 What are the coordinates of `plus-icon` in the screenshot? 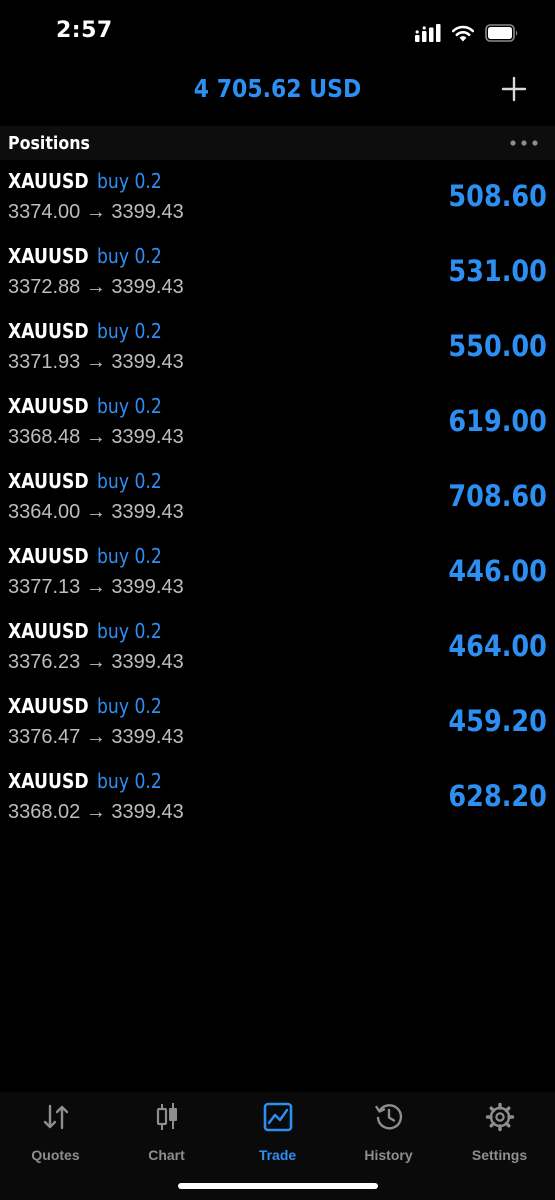 It's located at (514, 89).